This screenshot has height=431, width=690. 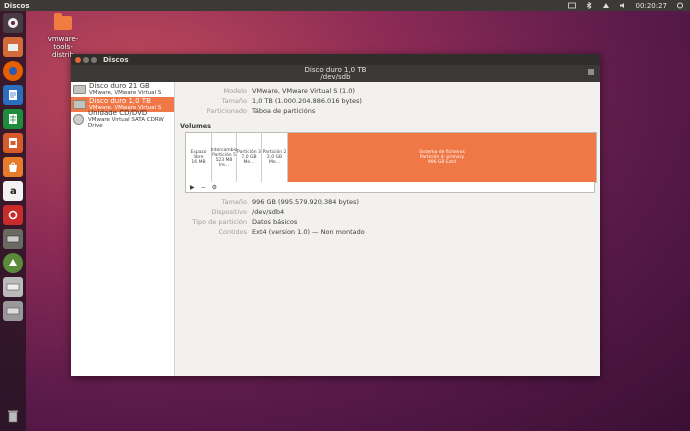 What do you see at coordinates (13, 95) in the screenshot?
I see `writer-icon` at bounding box center [13, 95].